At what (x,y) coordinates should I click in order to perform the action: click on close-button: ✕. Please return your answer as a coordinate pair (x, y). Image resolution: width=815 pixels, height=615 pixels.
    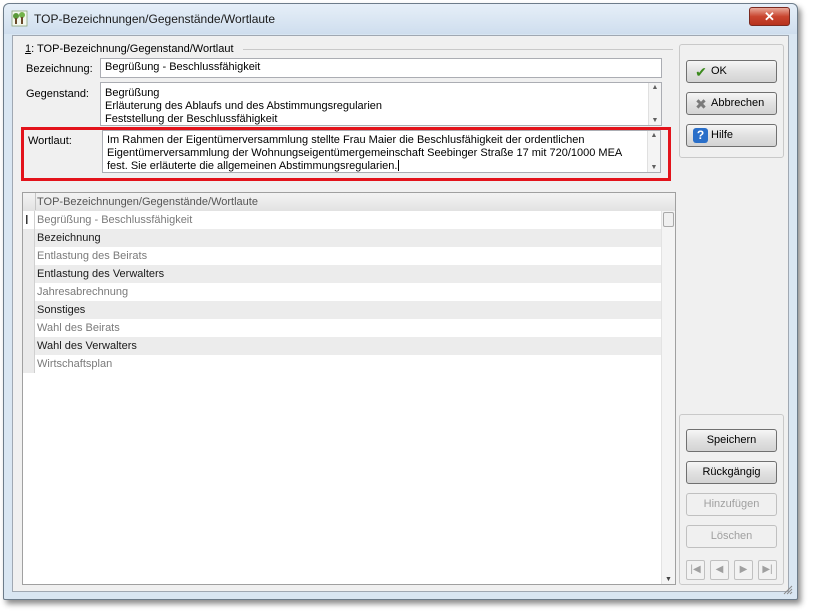
    Looking at the image, I should click on (769, 16).